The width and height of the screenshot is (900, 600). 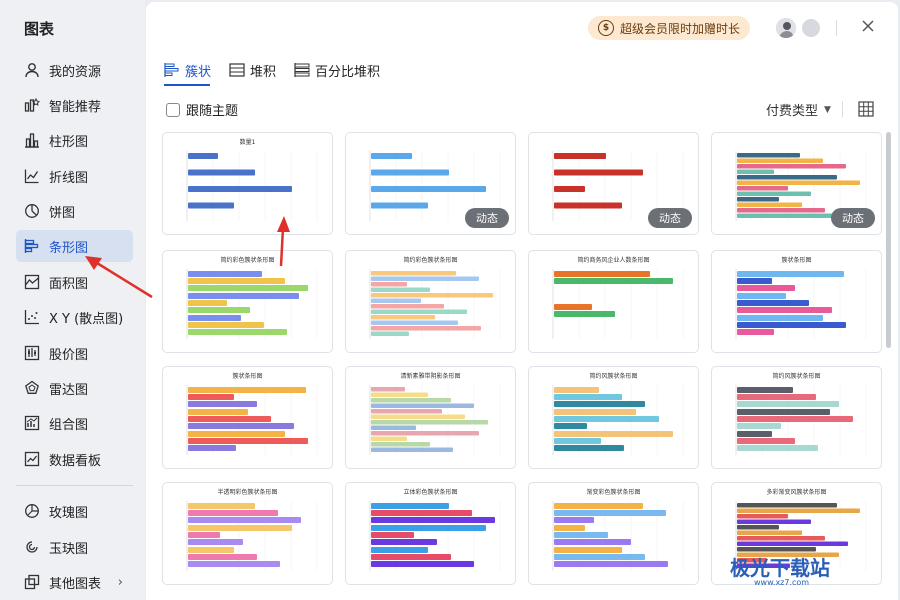 I want to click on area-chart-icon, so click(x=32, y=282).